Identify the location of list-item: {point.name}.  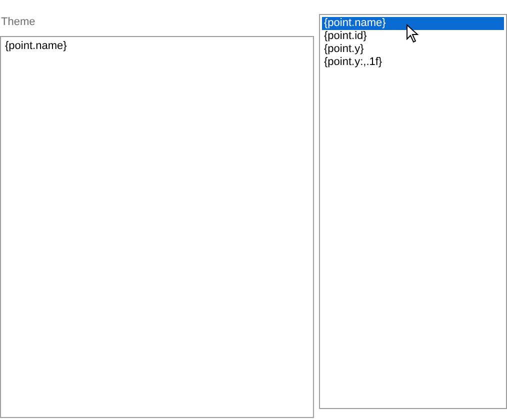
(413, 23).